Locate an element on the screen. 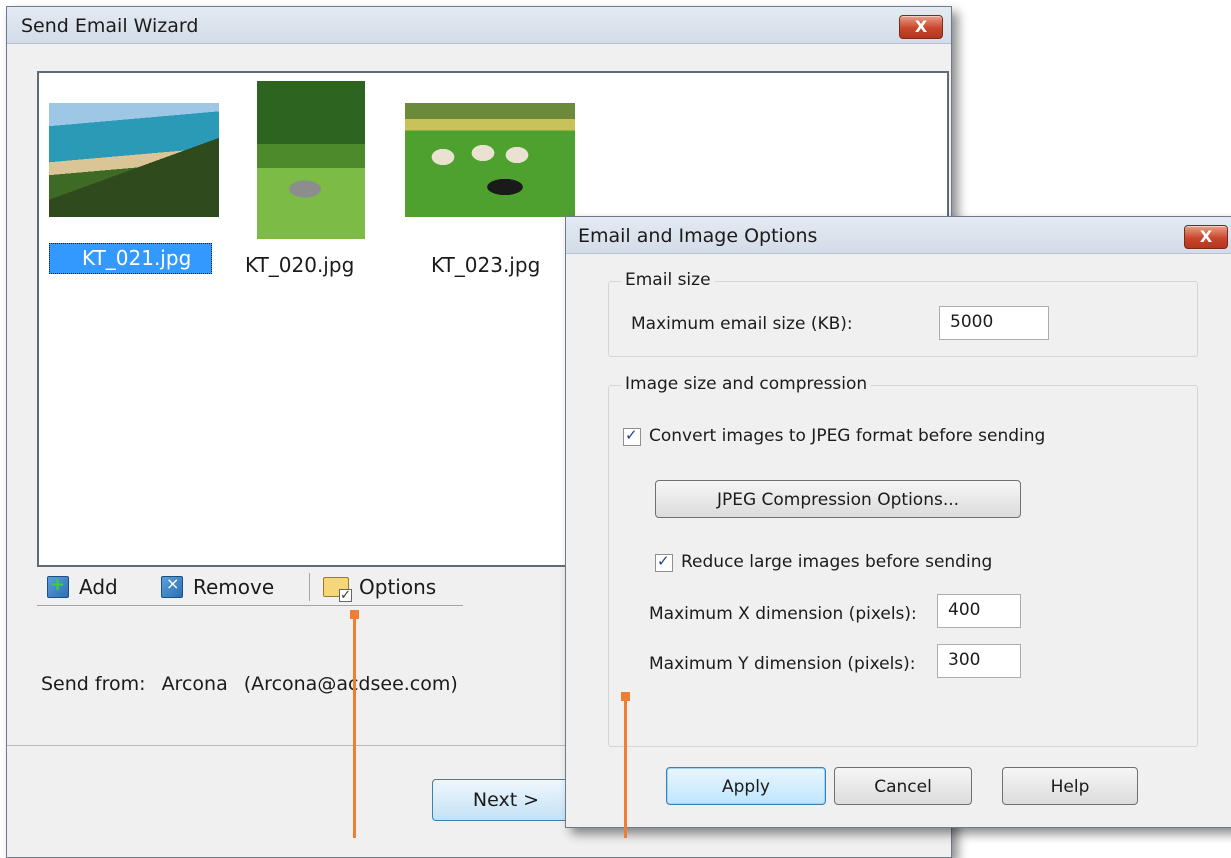 The image size is (1231, 858). callout-line-options is located at coordinates (354, 726).